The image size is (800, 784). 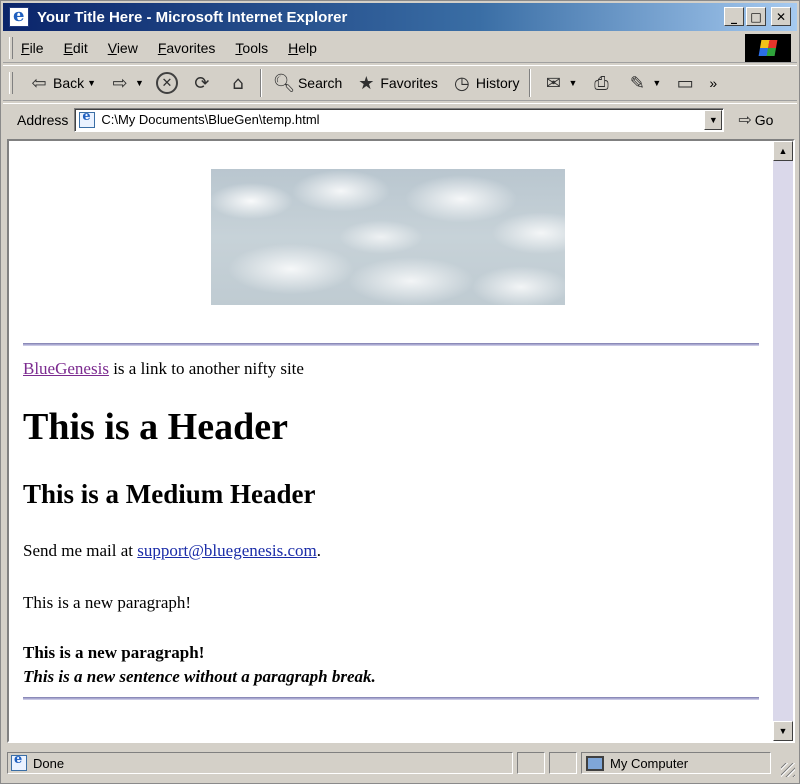 What do you see at coordinates (210, 119) in the screenshot?
I see `address-input: C:\My Documents\BlueGen\temp.html` at bounding box center [210, 119].